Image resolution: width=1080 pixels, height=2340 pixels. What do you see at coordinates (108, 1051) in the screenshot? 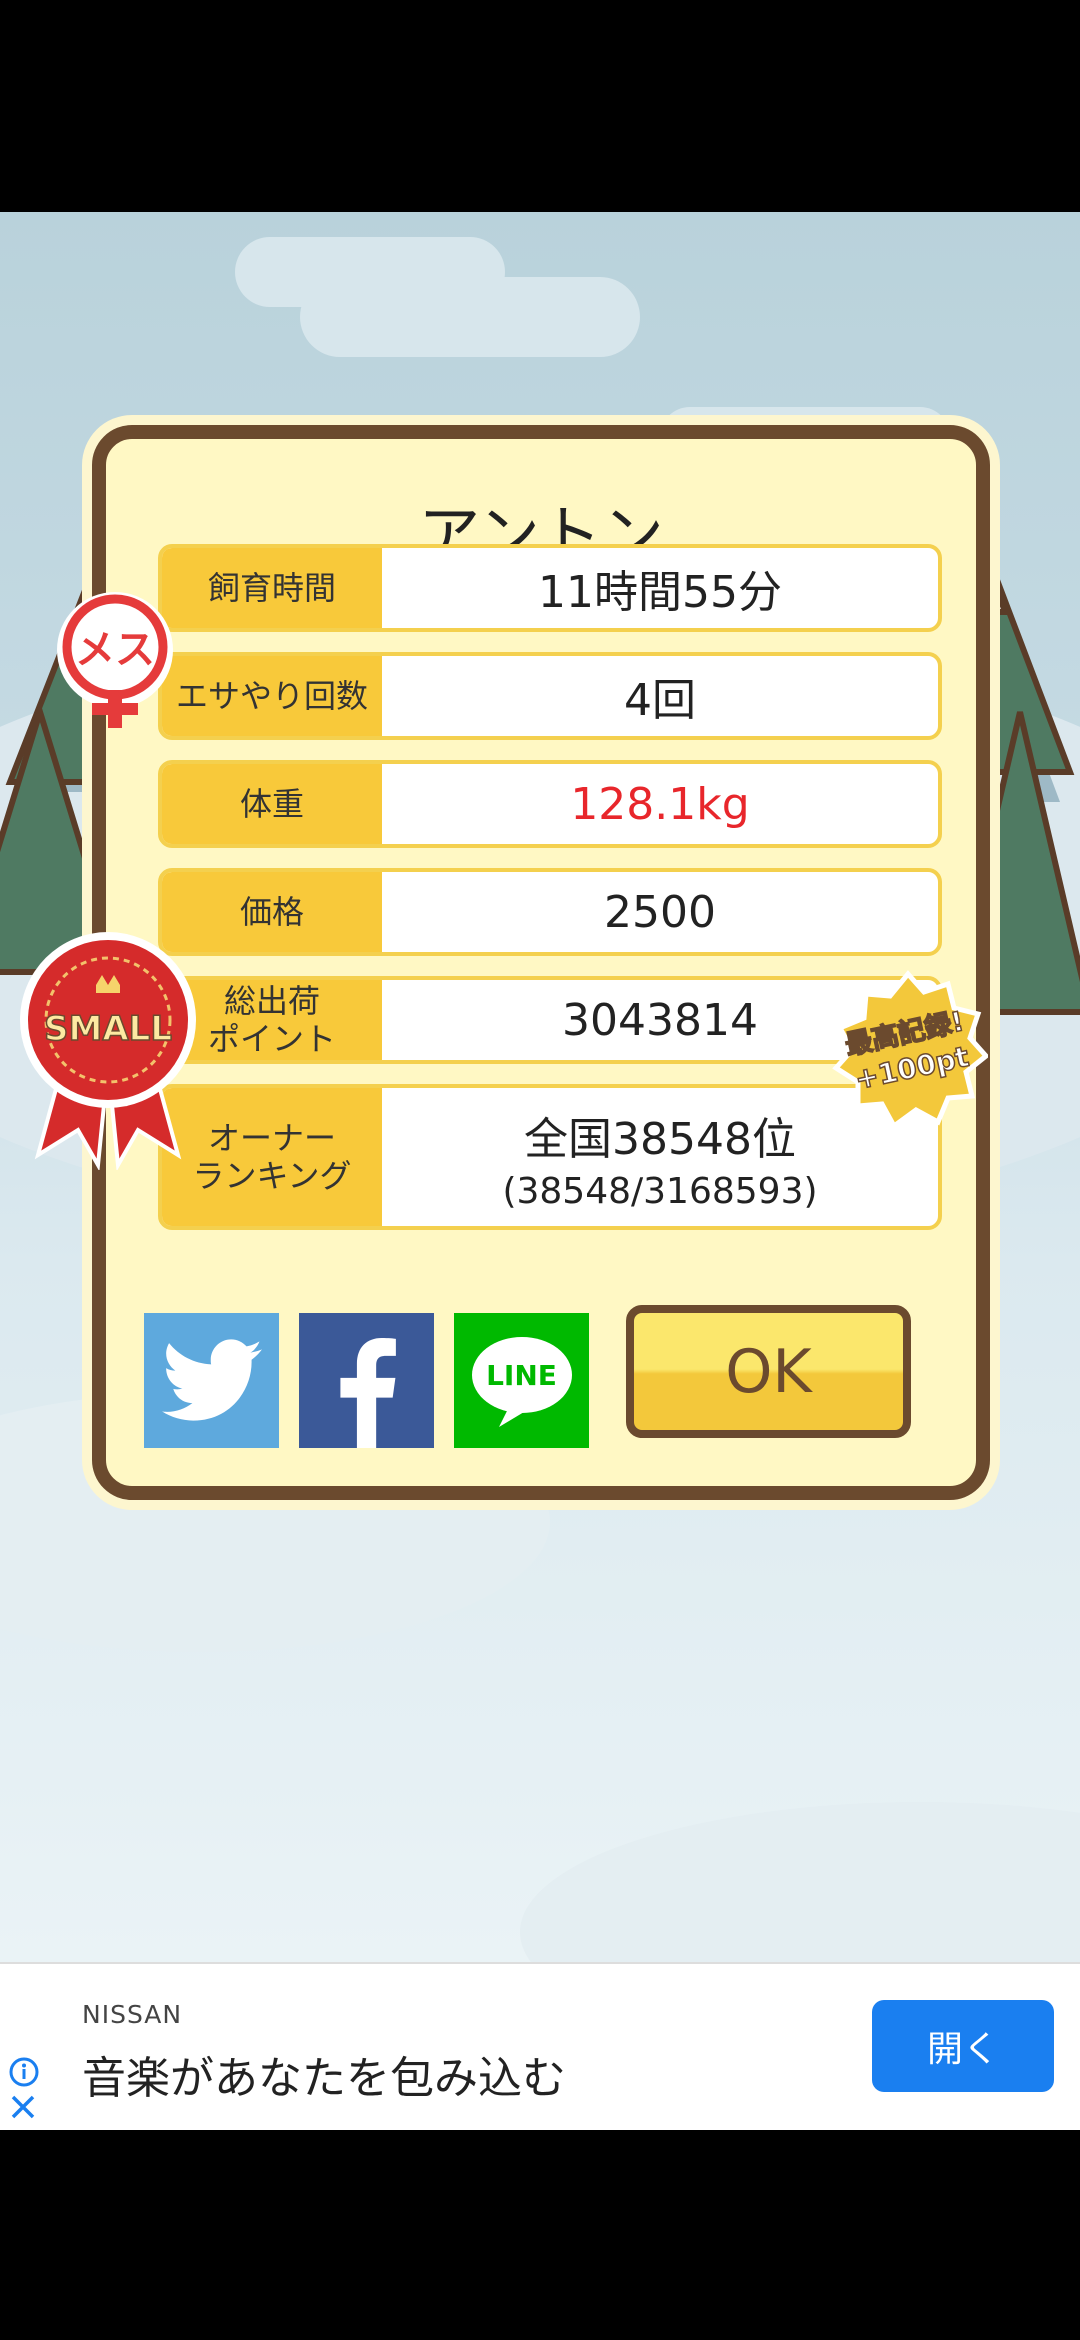
I see `size-ribbon-badge: SMALL` at bounding box center [108, 1051].